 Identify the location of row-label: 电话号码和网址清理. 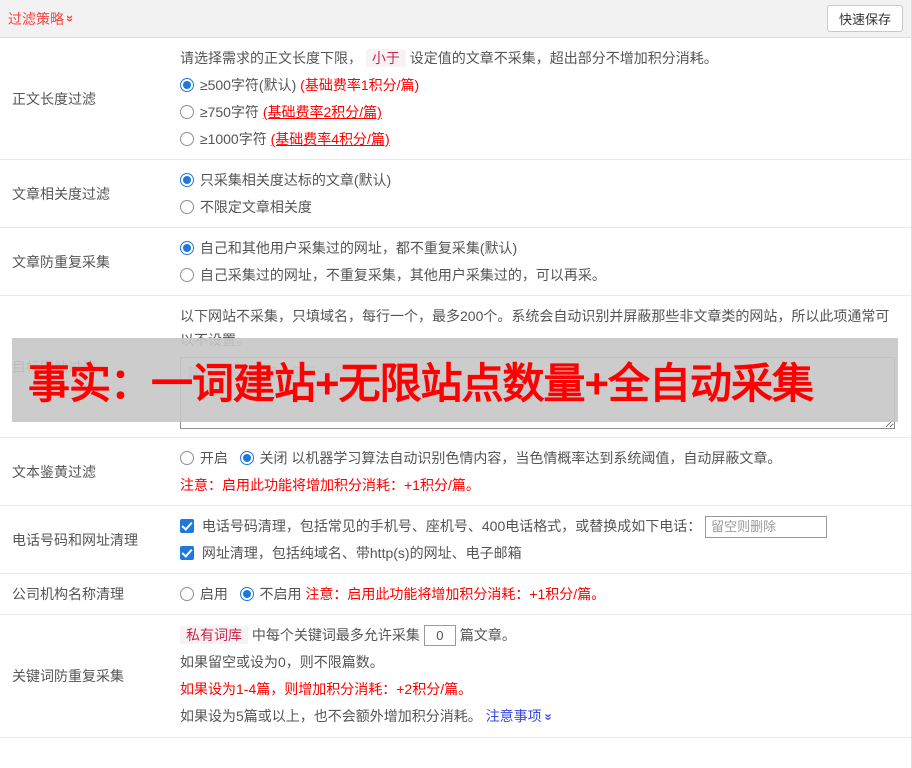
(75, 539).